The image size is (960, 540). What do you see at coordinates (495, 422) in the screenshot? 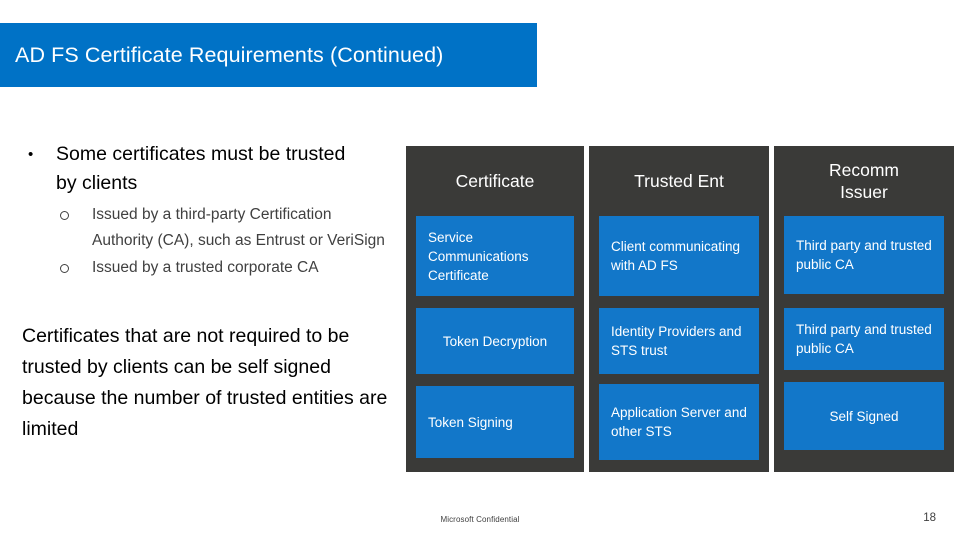
I see `table-cell: Token Signing` at bounding box center [495, 422].